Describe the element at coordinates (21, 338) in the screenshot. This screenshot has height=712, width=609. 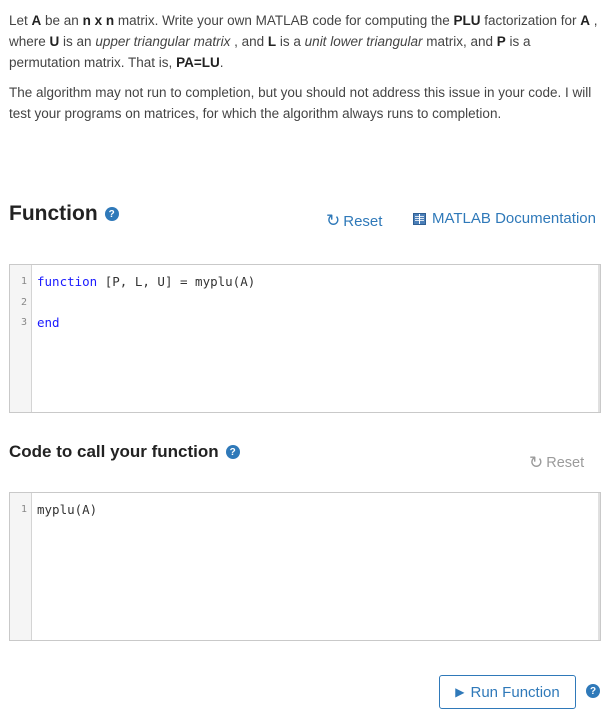
I see `line-number-gutter: 1 2 3` at that location.